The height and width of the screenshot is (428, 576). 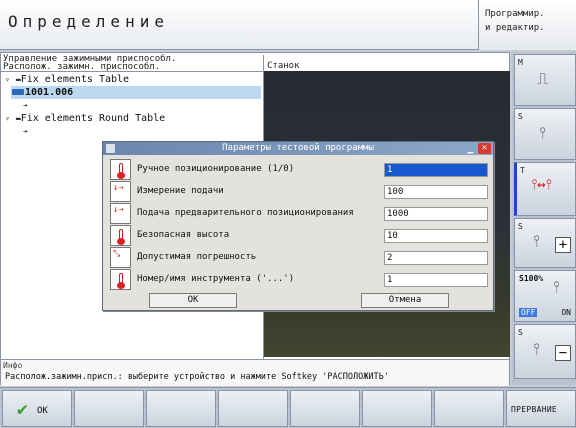 I want to click on softkey-spindle: S ⫯, so click(x=545, y=134).